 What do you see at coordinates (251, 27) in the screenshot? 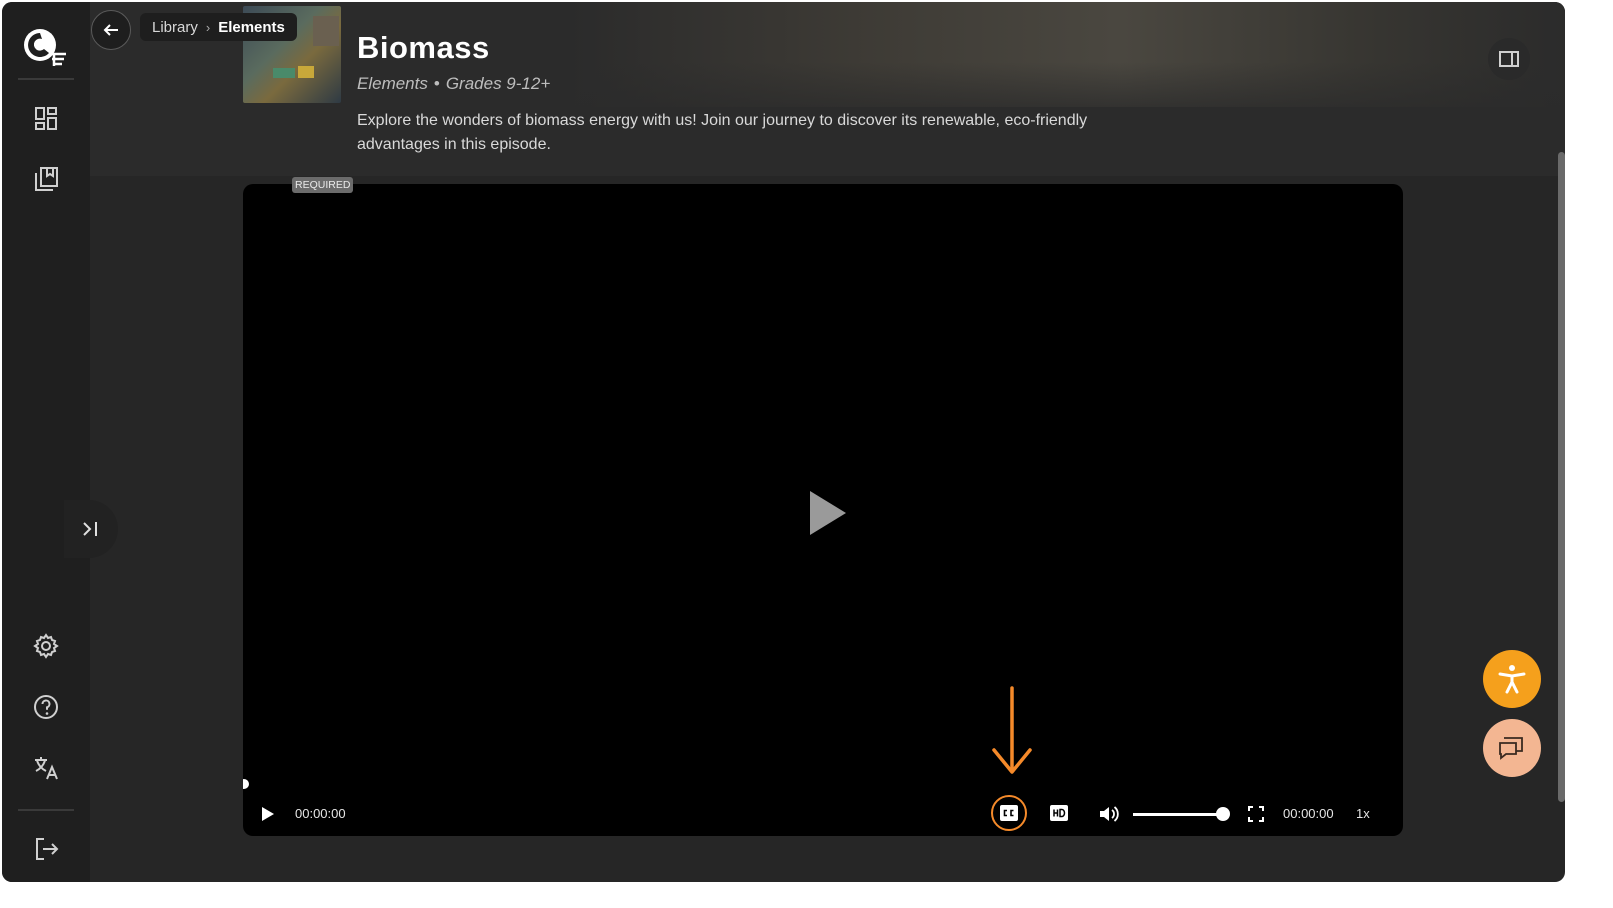
I see `breadcrumb-elements: Elements` at bounding box center [251, 27].